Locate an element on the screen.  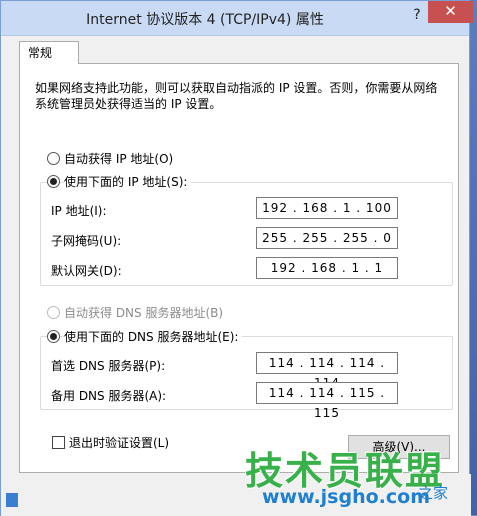
default-gateway-field: 192 . 168 . 1 . 1 is located at coordinates (327, 268).